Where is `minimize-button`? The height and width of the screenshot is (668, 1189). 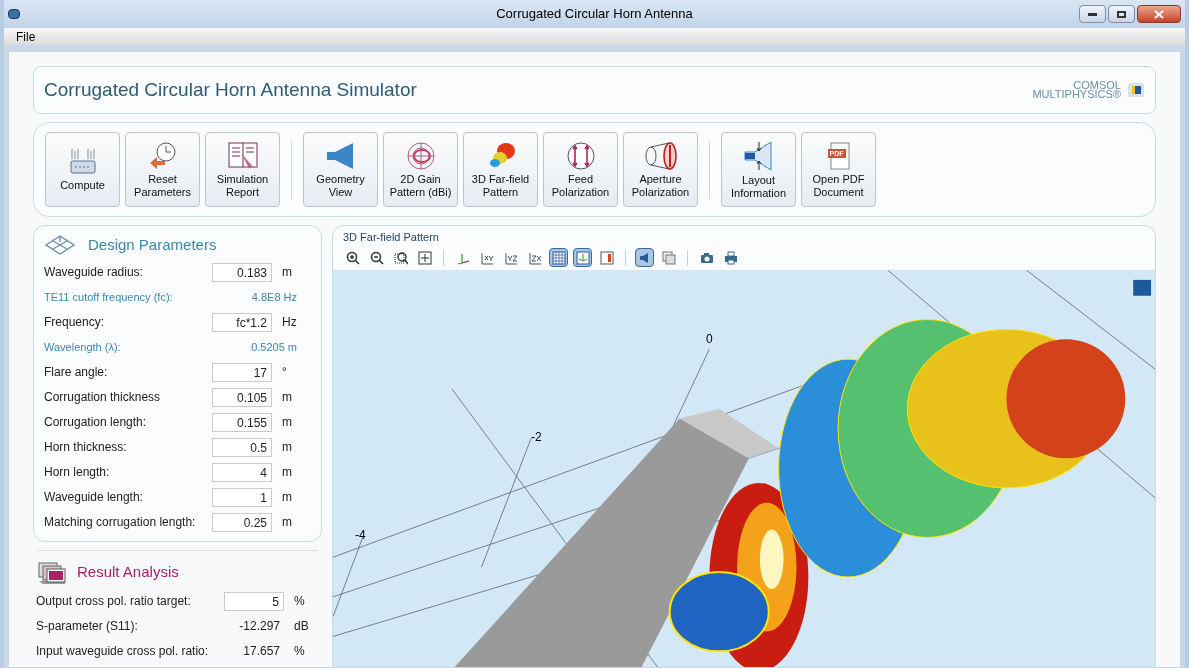
minimize-button is located at coordinates (1092, 14).